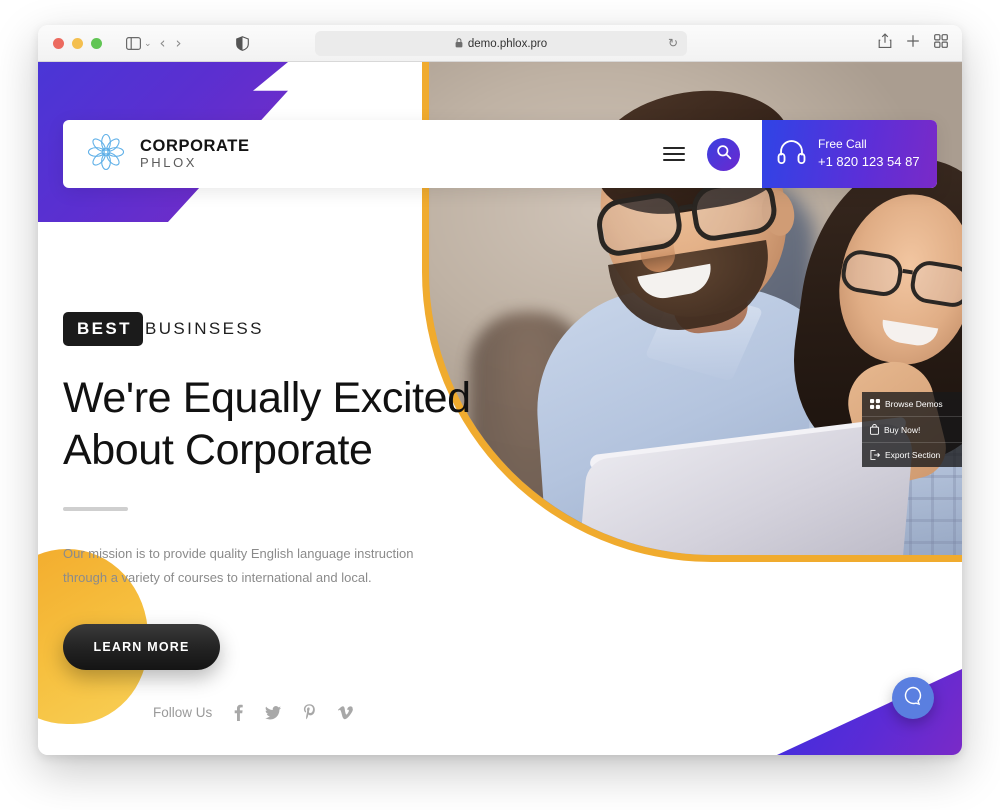 The height and width of the screenshot is (810, 1000). Describe the element at coordinates (459, 43) in the screenshot. I see `lock-icon` at that location.